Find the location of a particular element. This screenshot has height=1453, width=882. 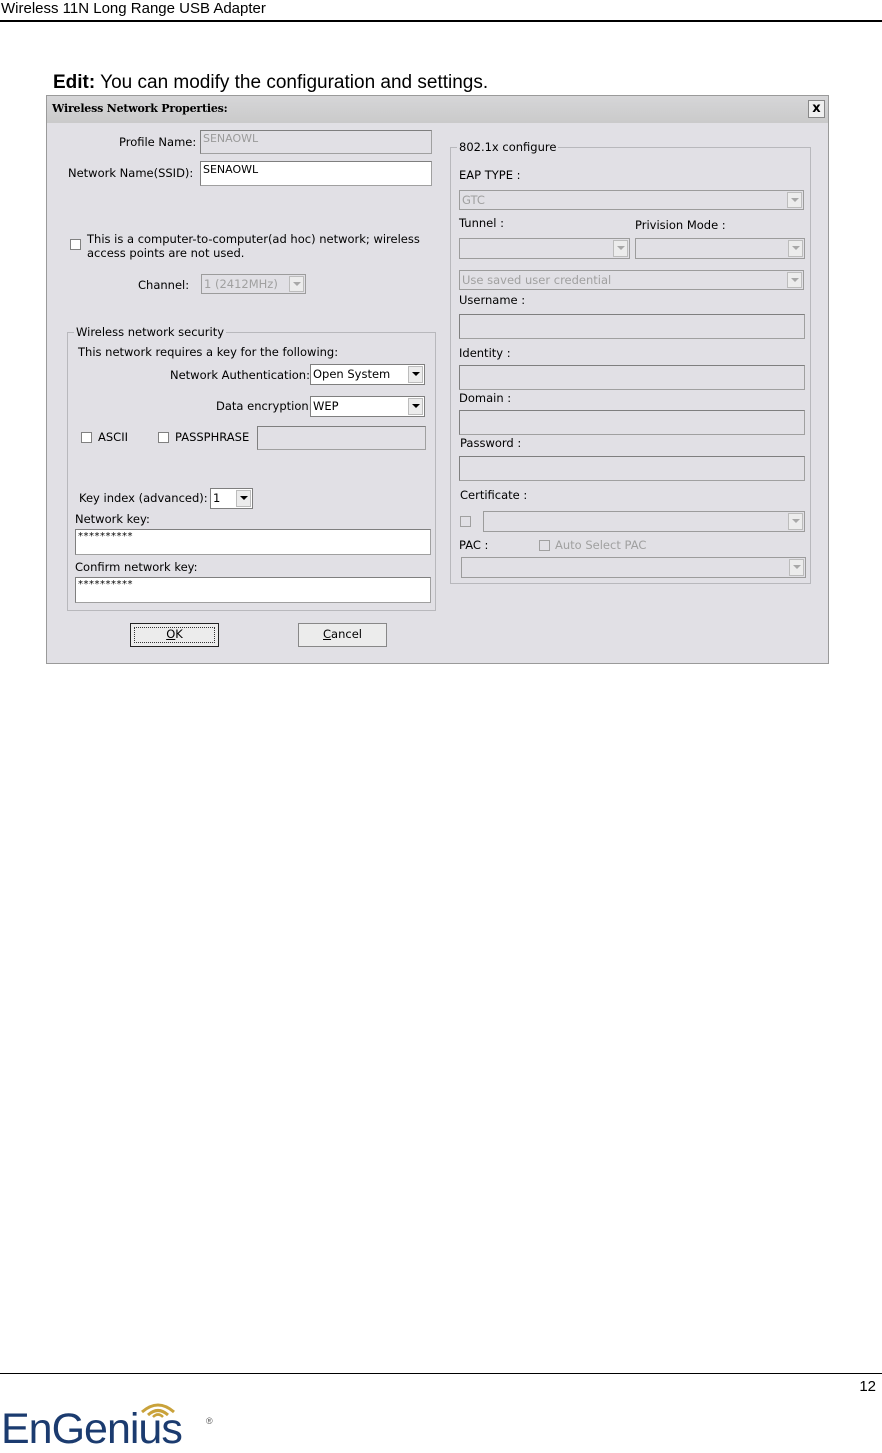

adhoc-label-line2: access points are not used. is located at coordinates (166, 253).